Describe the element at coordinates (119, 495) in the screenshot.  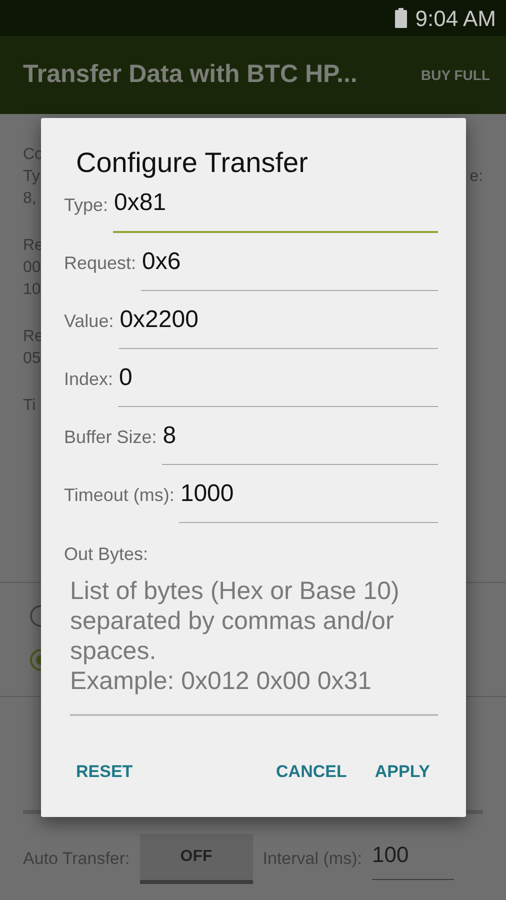
I see `field-label: Timeout (ms):` at that location.